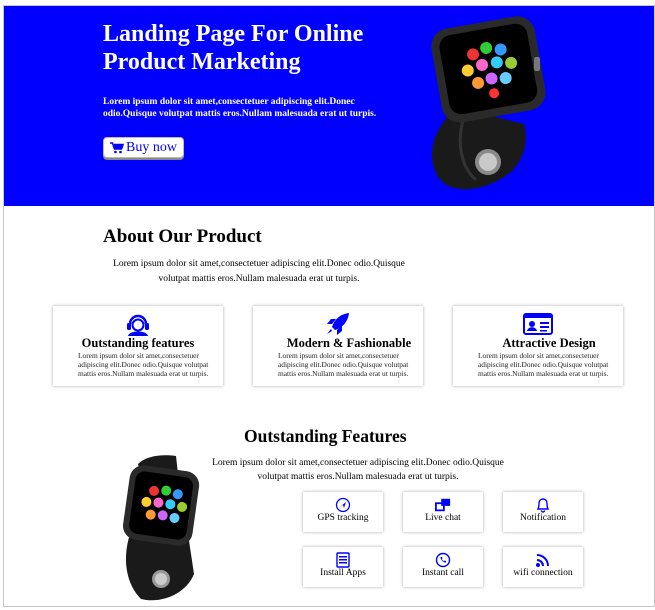 The height and width of the screenshot is (610, 655). I want to click on call-icon, so click(443, 560).